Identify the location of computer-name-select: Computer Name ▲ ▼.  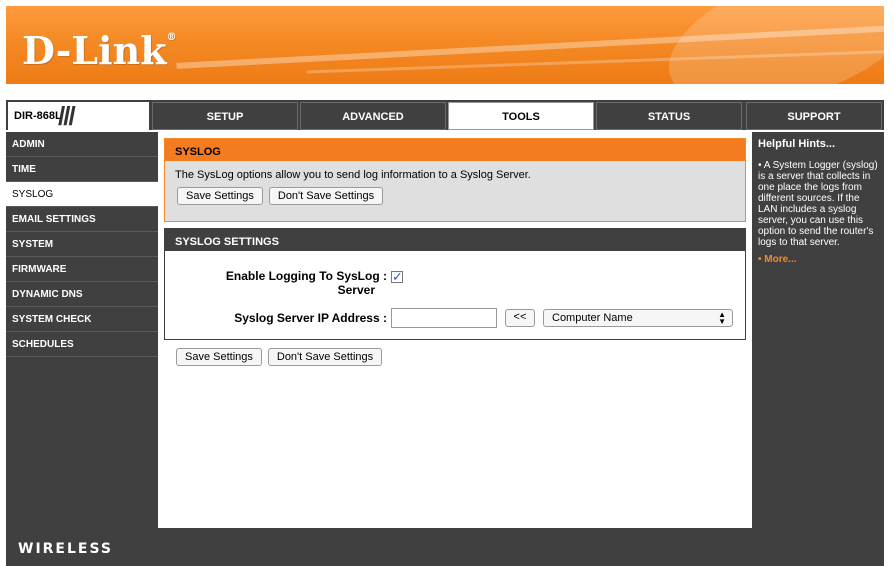
(638, 318).